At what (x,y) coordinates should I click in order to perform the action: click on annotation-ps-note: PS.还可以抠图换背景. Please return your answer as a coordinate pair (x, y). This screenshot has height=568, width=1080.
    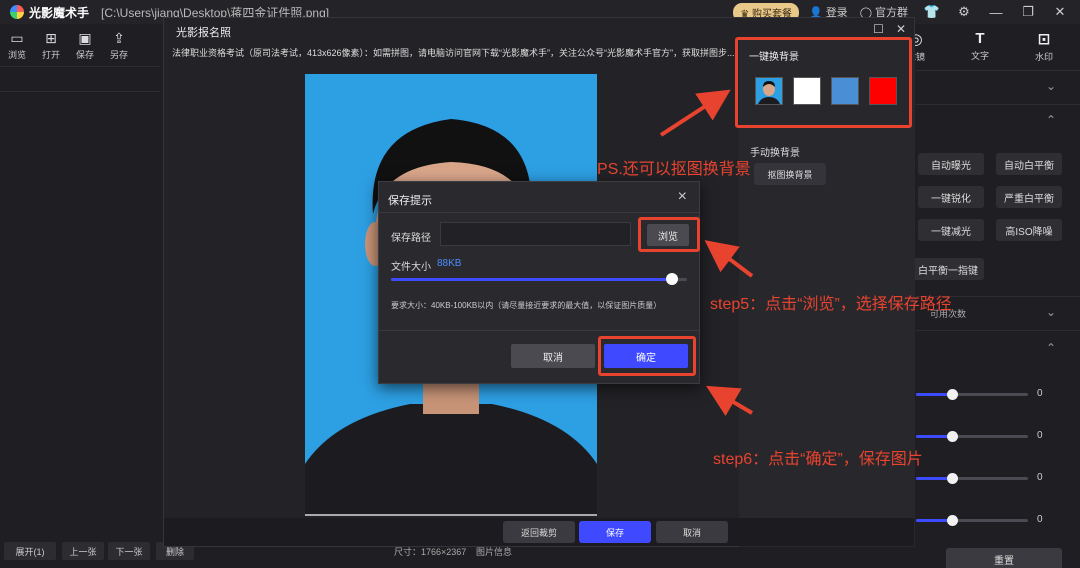
    Looking at the image, I should click on (674, 169).